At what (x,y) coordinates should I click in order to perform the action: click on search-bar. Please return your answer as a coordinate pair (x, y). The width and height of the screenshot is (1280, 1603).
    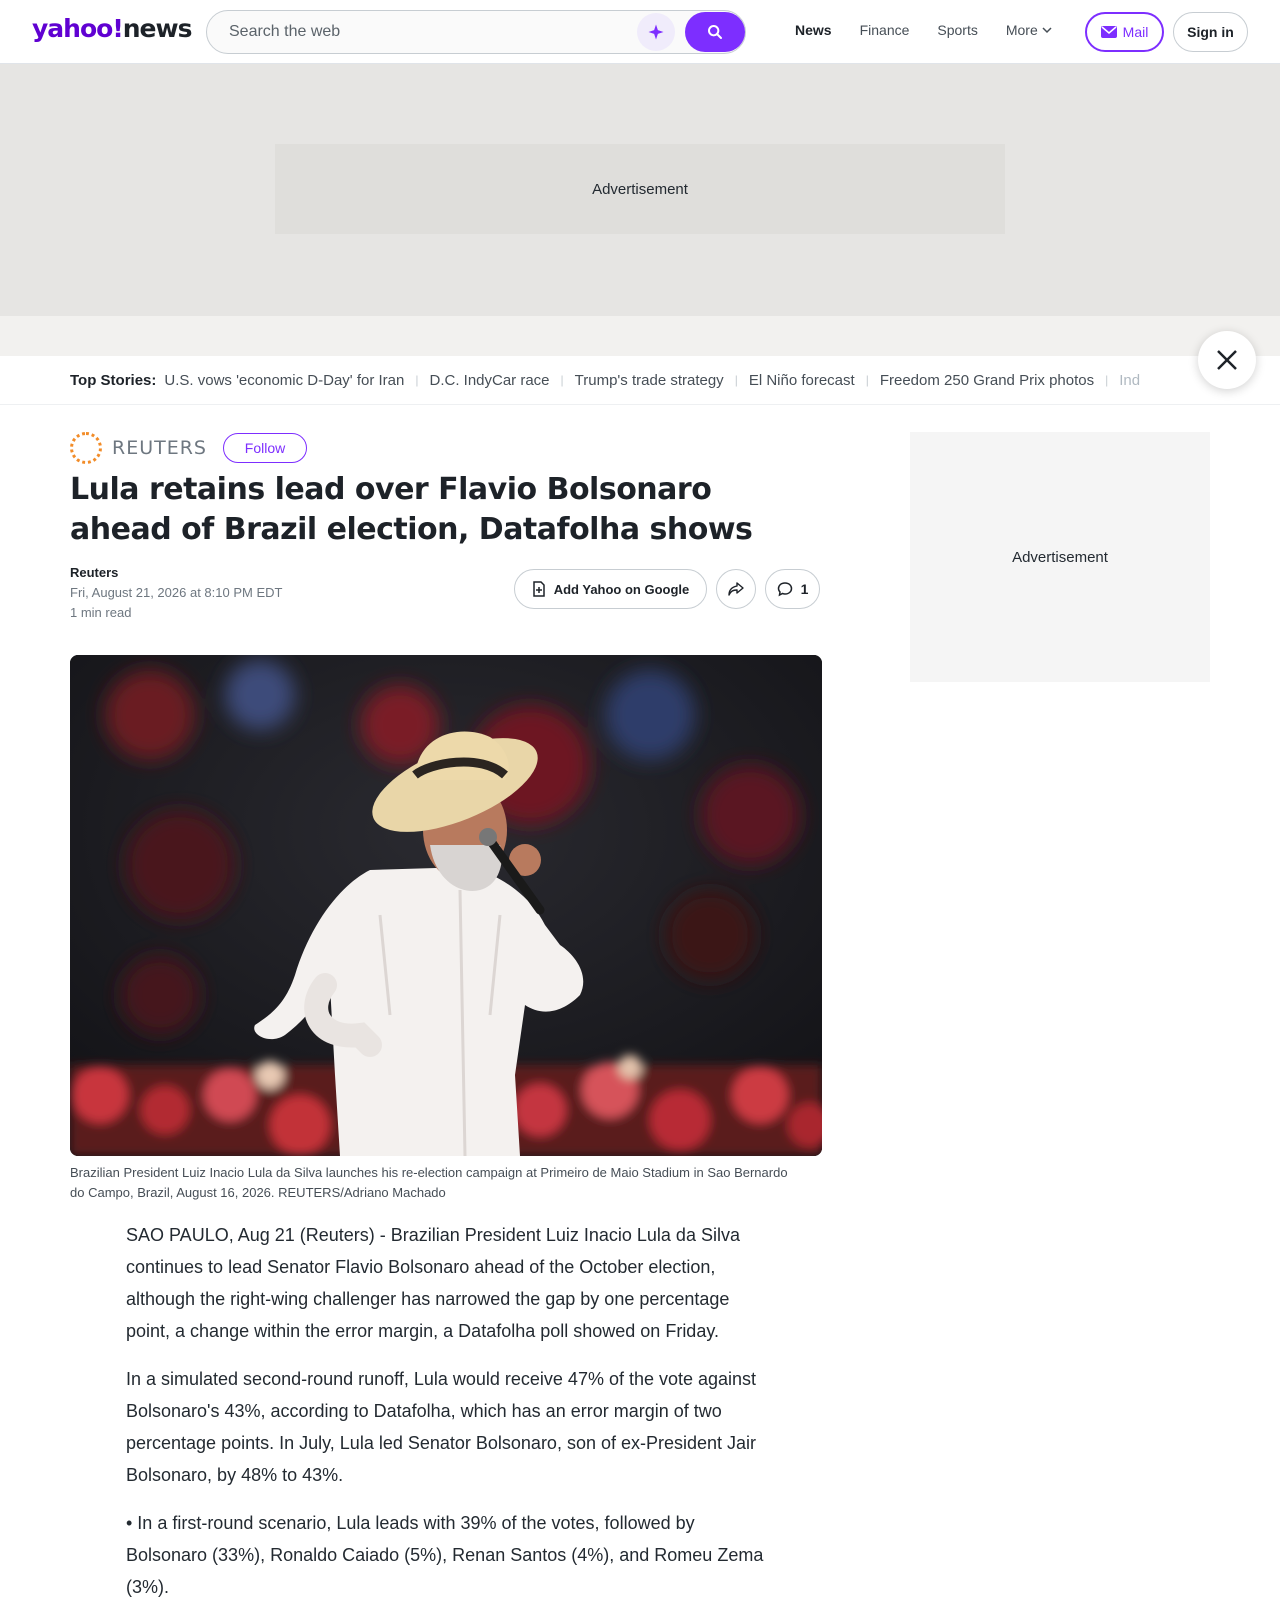
    Looking at the image, I should click on (476, 32).